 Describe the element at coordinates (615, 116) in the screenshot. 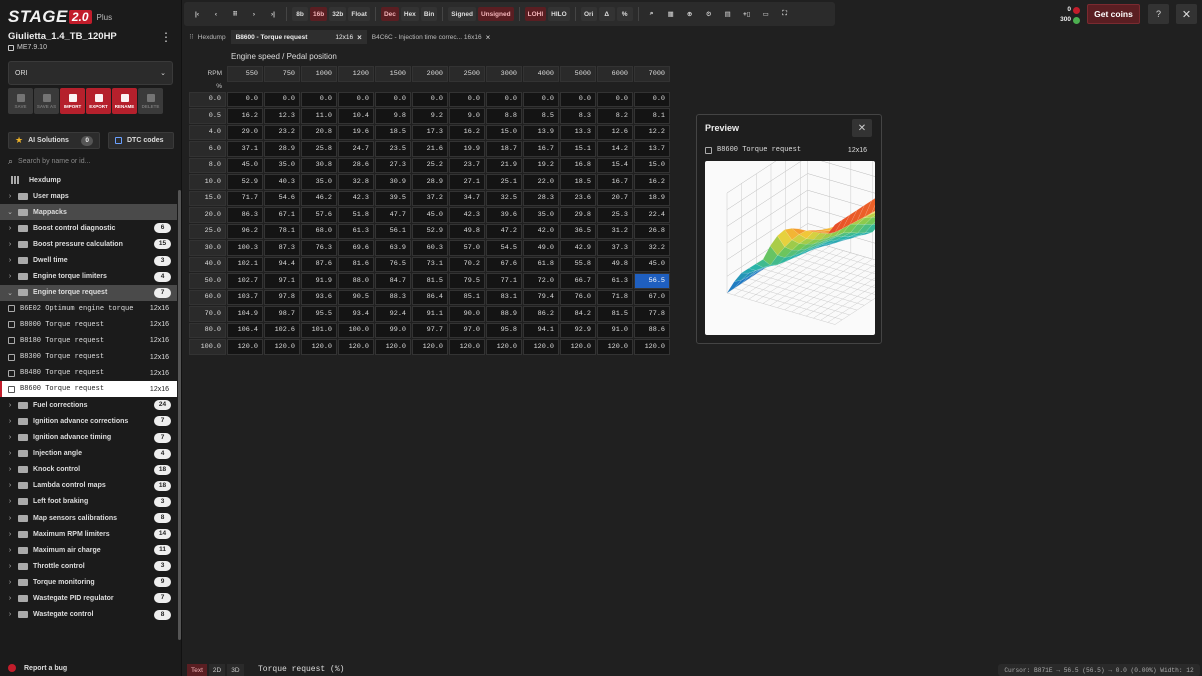

I see `table-cell: 8.2` at that location.